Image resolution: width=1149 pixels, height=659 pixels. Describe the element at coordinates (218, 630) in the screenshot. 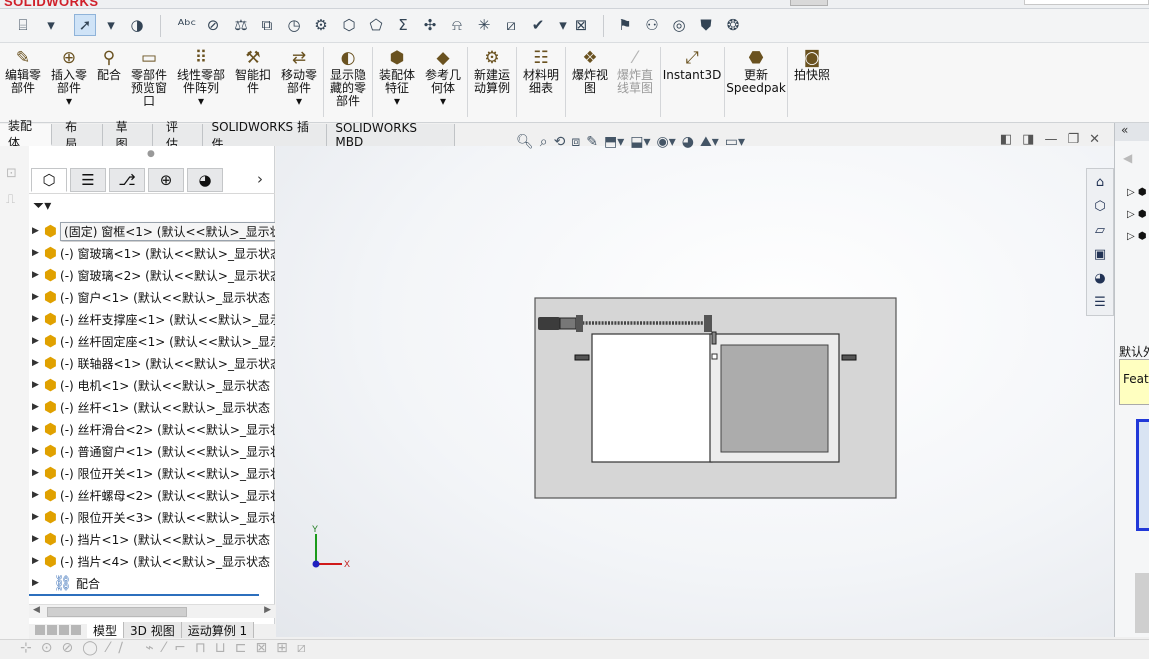

I see `tab-motion-study: 运动算例 1` at that location.